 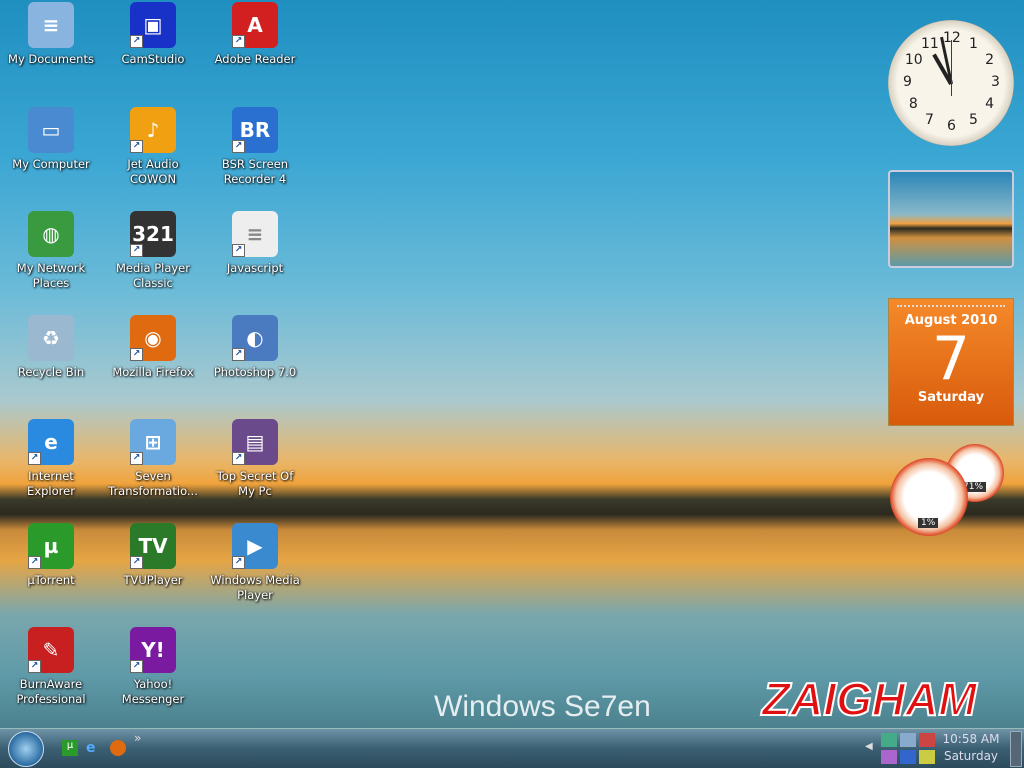 I want to click on desktop-icon-mozilla-firefox: ◉ ↗ Mozilla Firefox, so click(x=153, y=347).